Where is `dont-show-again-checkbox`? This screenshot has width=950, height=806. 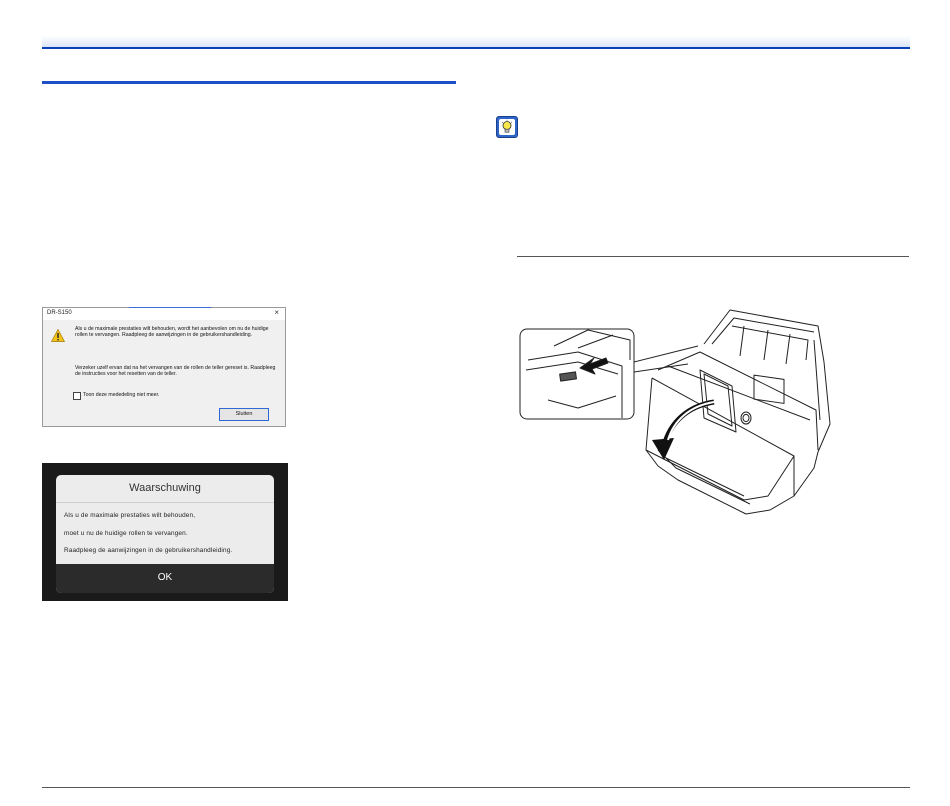 dont-show-again-checkbox is located at coordinates (77, 396).